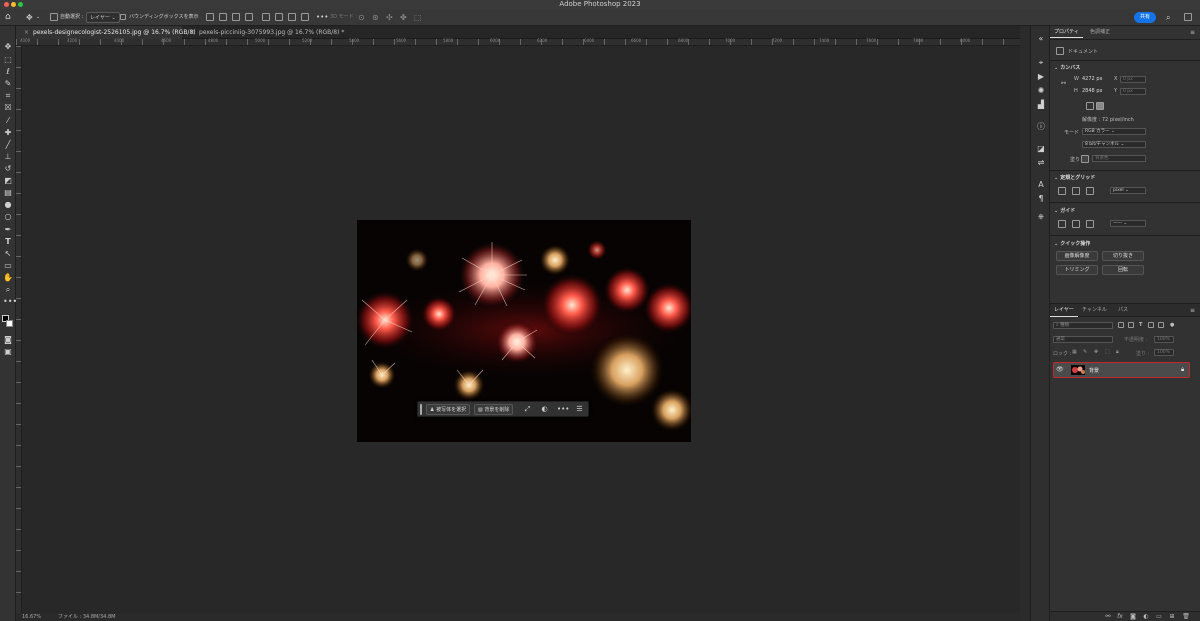 This screenshot has width=1200, height=621. What do you see at coordinates (1133, 91) in the screenshot?
I see `y-field: 0 px` at bounding box center [1133, 91].